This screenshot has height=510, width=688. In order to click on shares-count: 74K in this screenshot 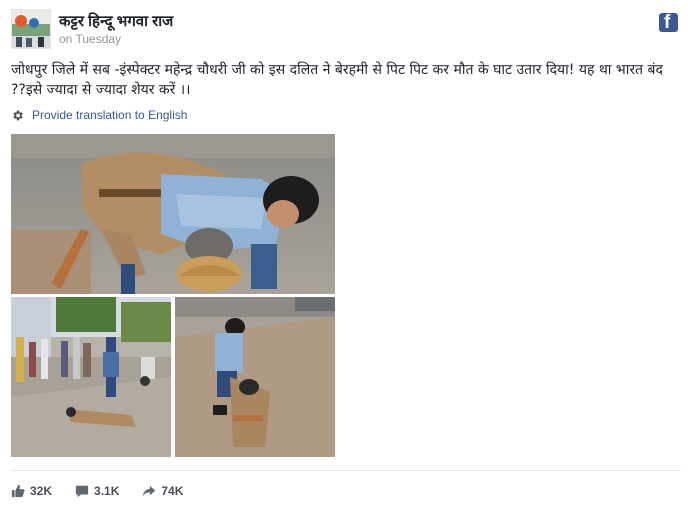, I will do `click(162, 491)`.